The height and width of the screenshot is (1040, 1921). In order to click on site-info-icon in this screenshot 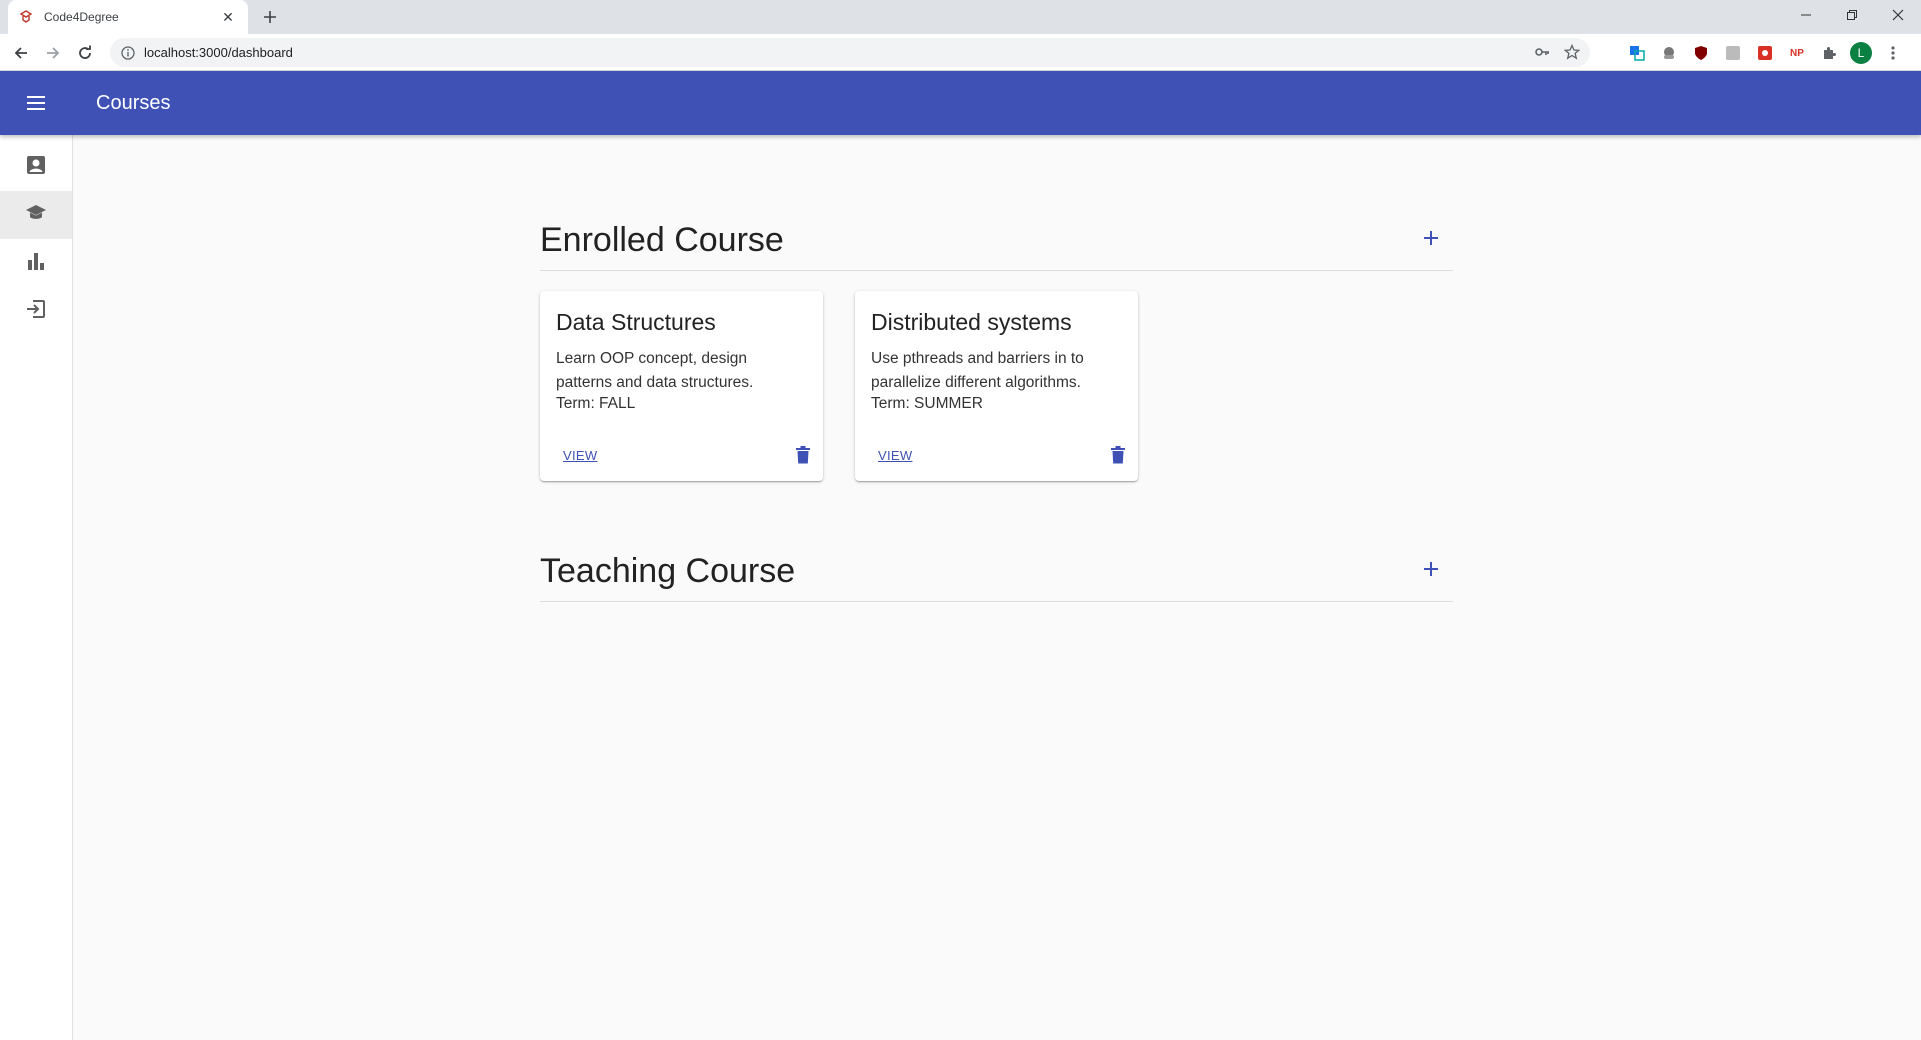, I will do `click(128, 53)`.